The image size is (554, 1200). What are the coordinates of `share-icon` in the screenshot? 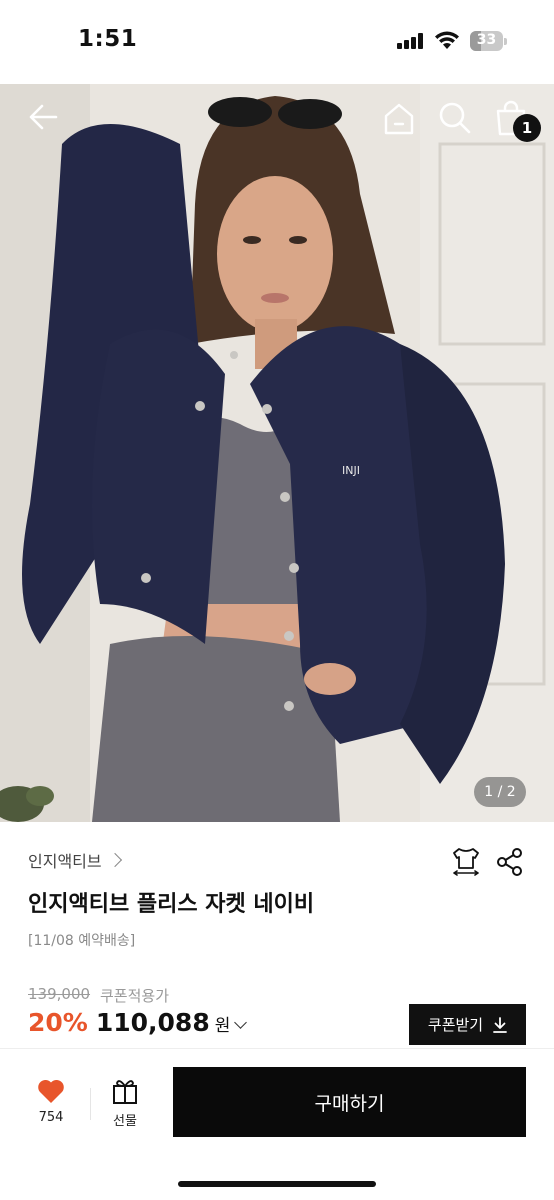 It's located at (510, 862).